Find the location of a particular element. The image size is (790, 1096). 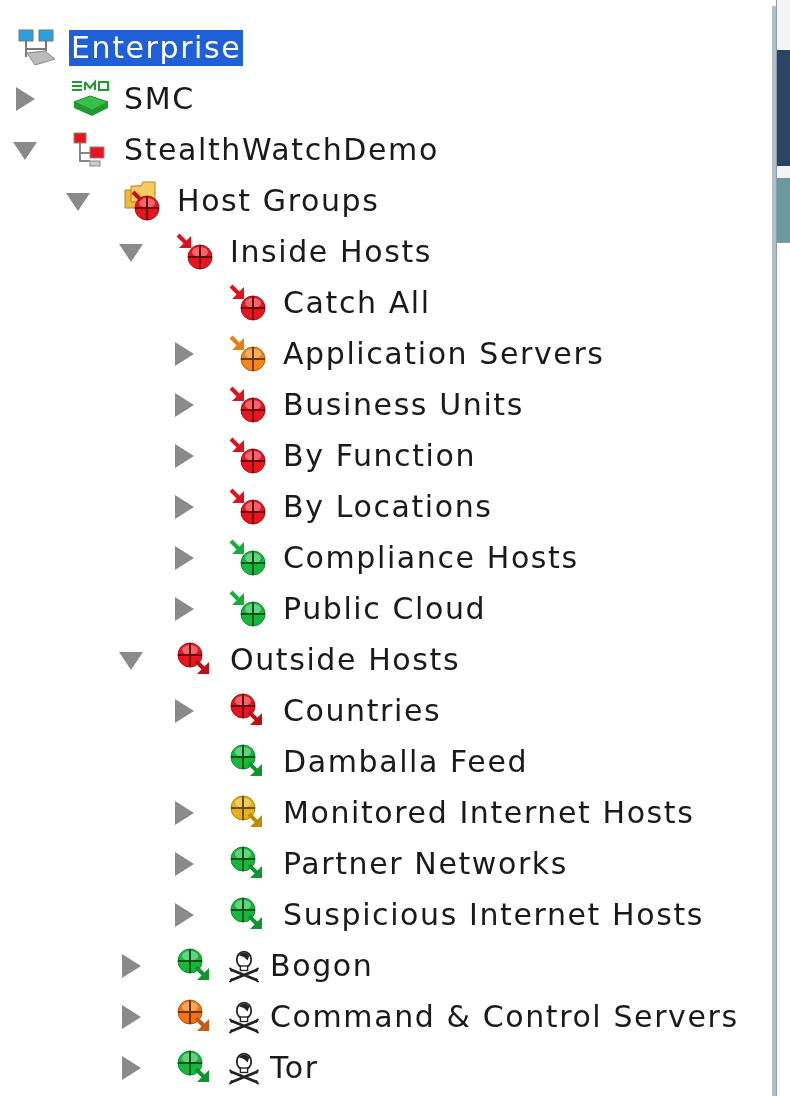

tree-item: Partner Networks is located at coordinates (426, 863).